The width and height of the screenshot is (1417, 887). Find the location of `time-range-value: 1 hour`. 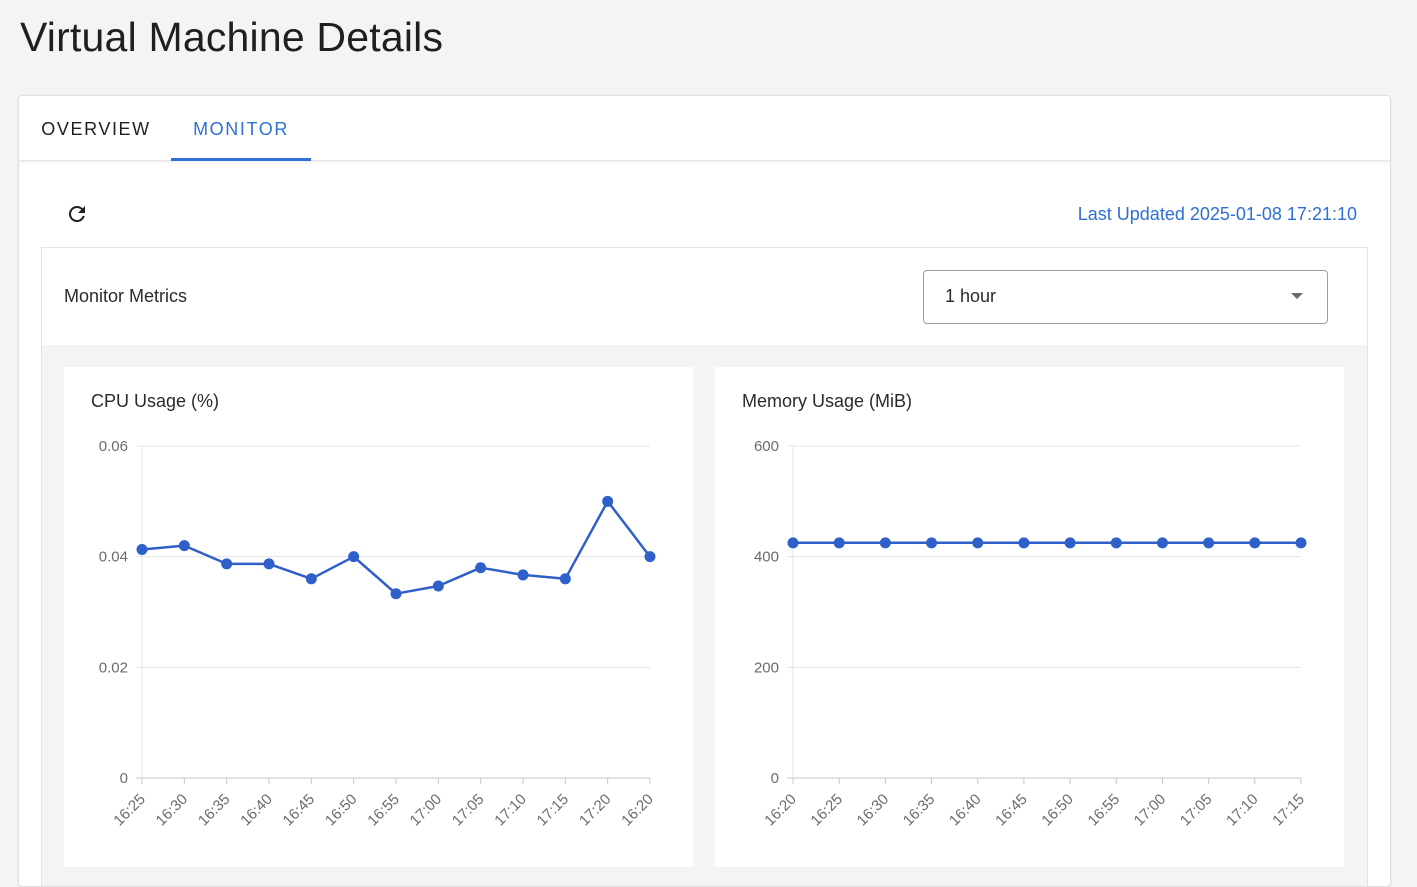

time-range-value: 1 hour is located at coordinates (971, 296).